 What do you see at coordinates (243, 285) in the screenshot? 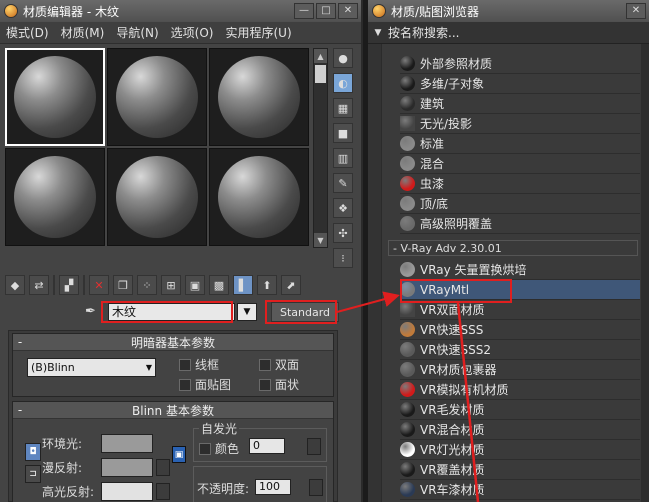
I see `show-end-result-icon: ▌` at bounding box center [243, 285].